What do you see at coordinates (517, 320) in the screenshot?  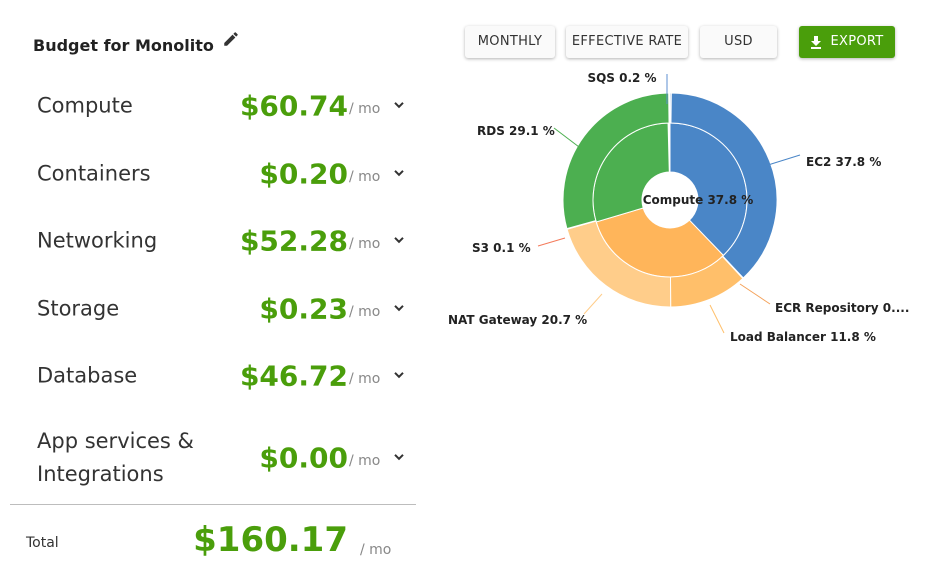 I see `slice-label: NAT Gateway 20.7 %` at bounding box center [517, 320].